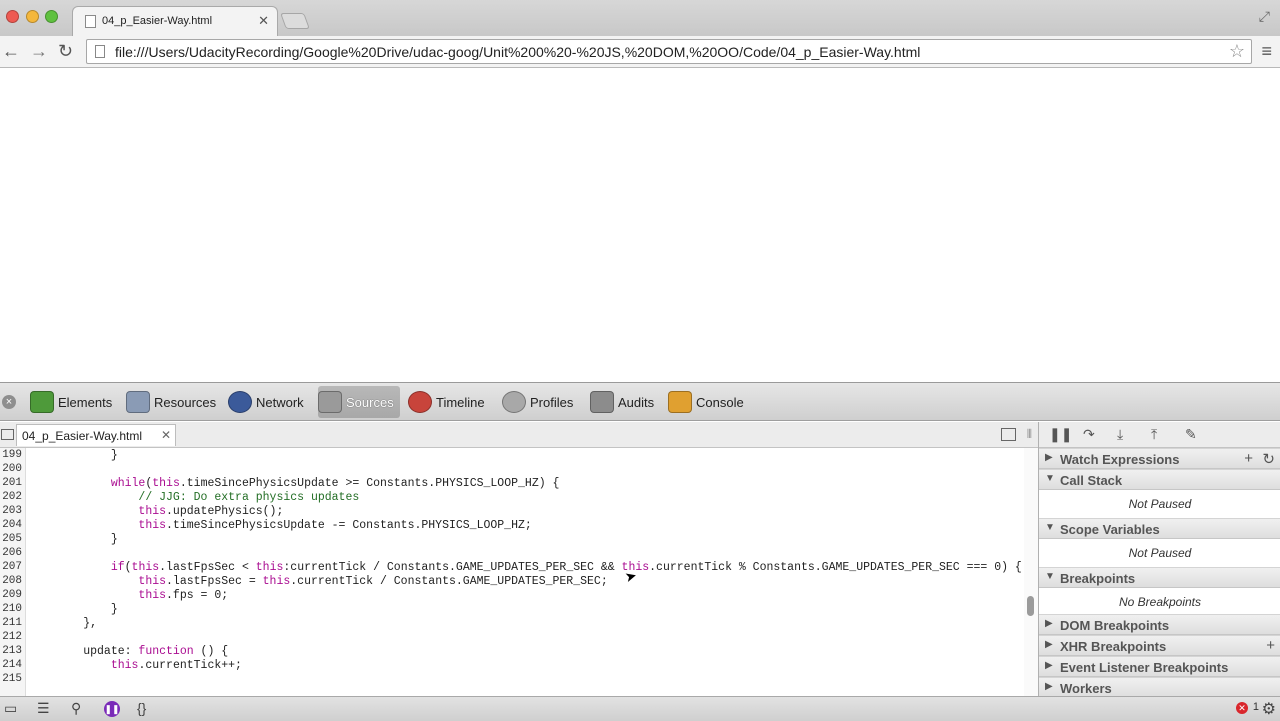 The width and height of the screenshot is (1280, 721). Describe the element at coordinates (10, 708) in the screenshot. I see `dock-icon: ▭` at that location.